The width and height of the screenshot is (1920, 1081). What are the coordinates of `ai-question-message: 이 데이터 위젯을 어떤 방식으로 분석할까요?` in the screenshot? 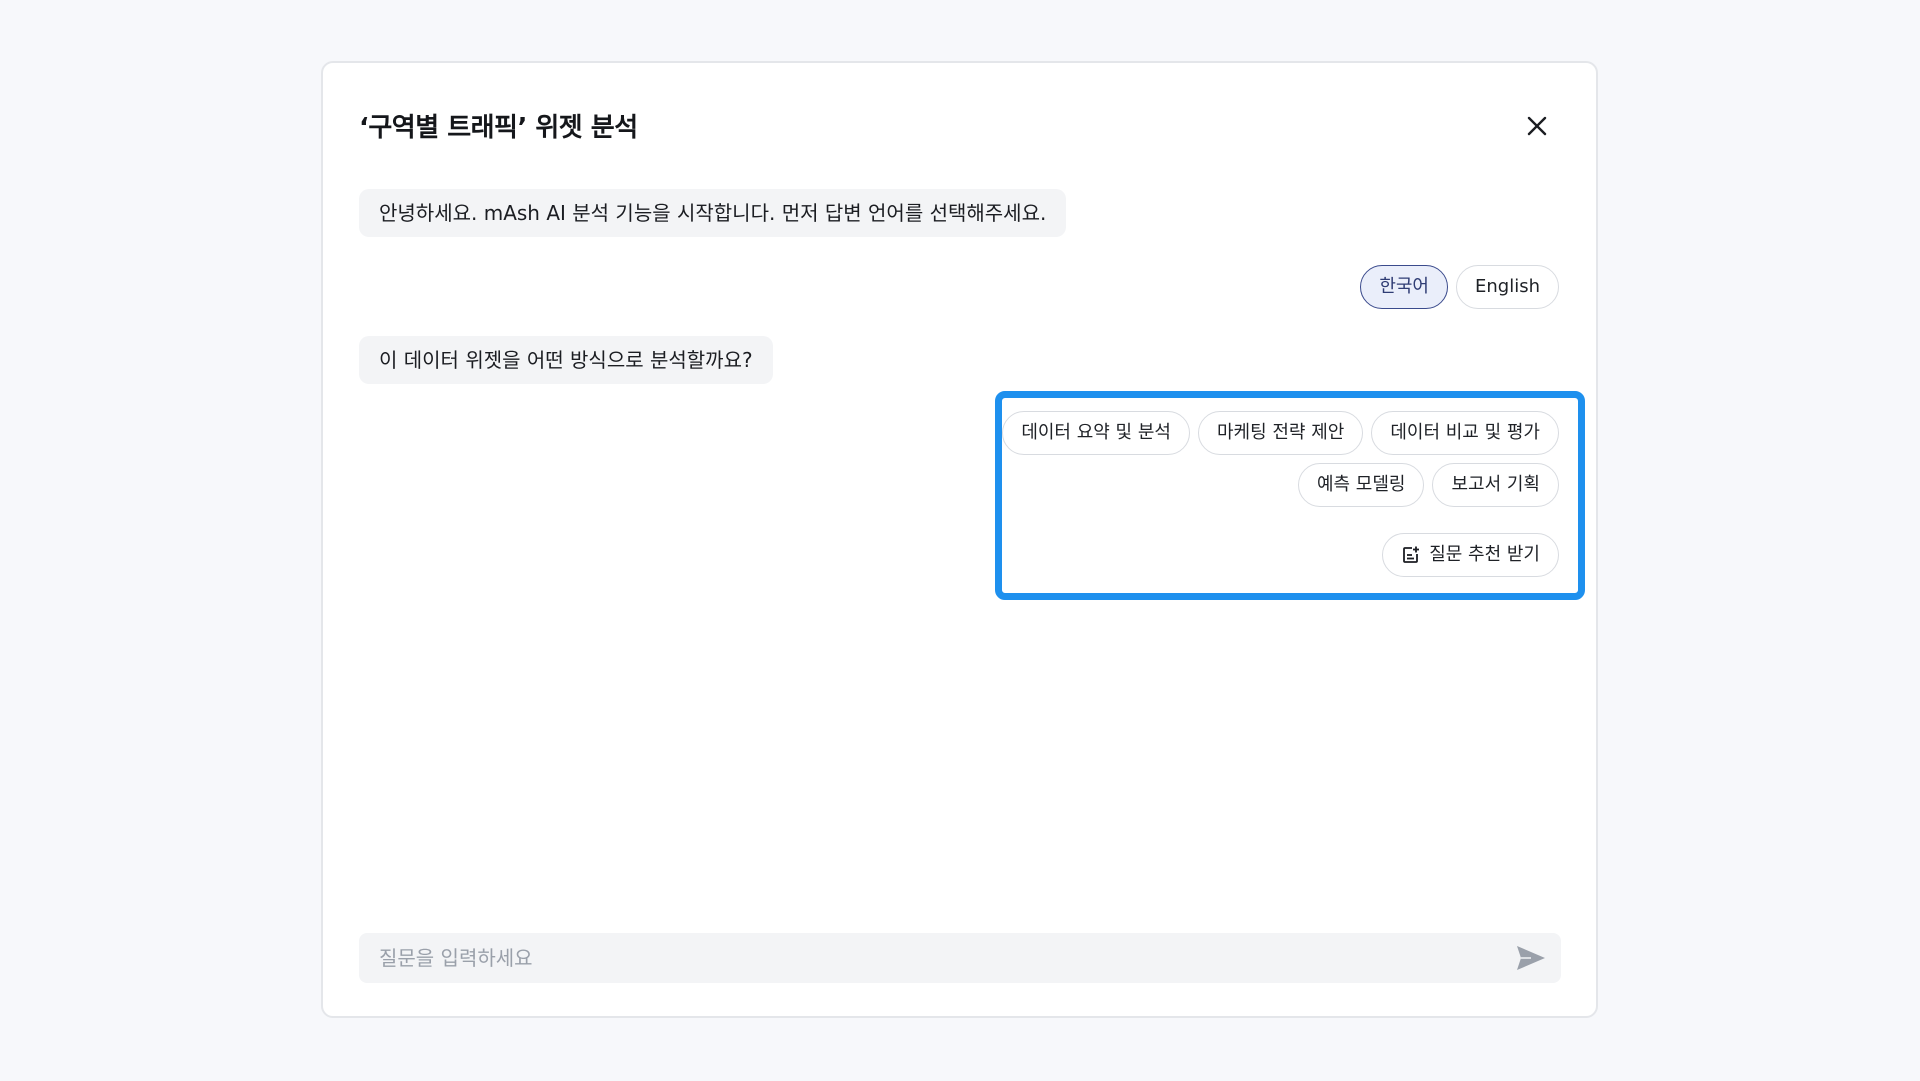 It's located at (566, 360).